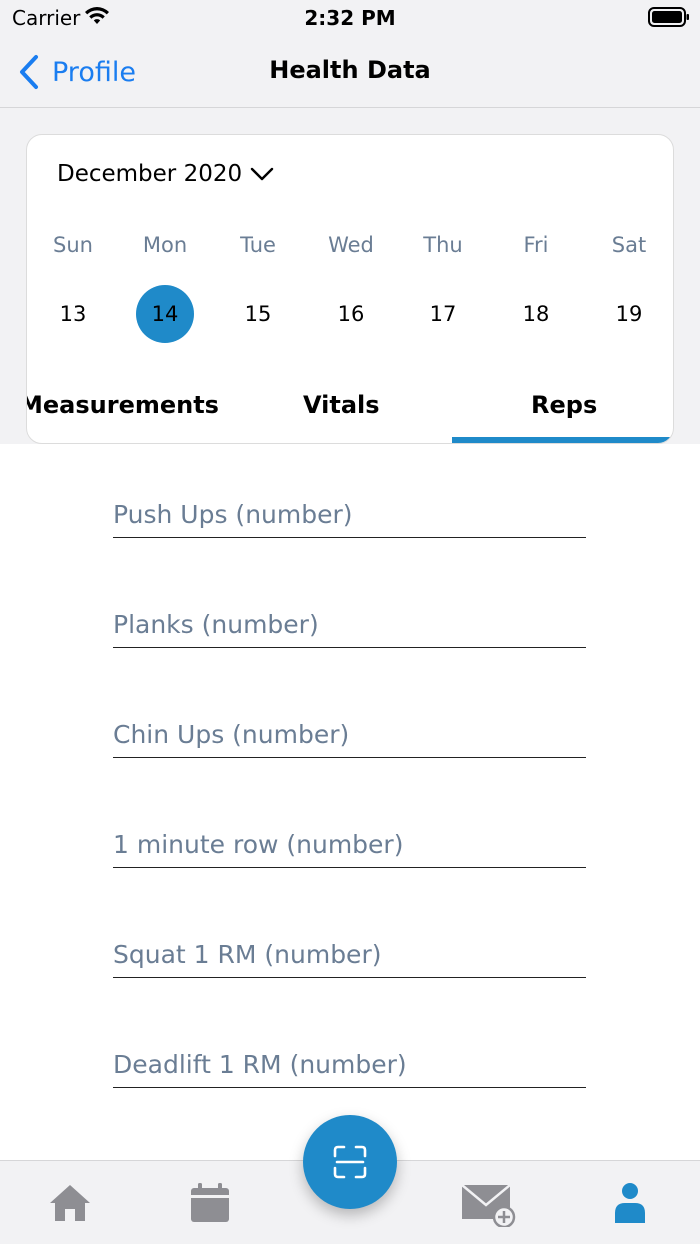 This screenshot has width=700, height=1244. I want to click on status-time: 2:32 PM, so click(350, 18).